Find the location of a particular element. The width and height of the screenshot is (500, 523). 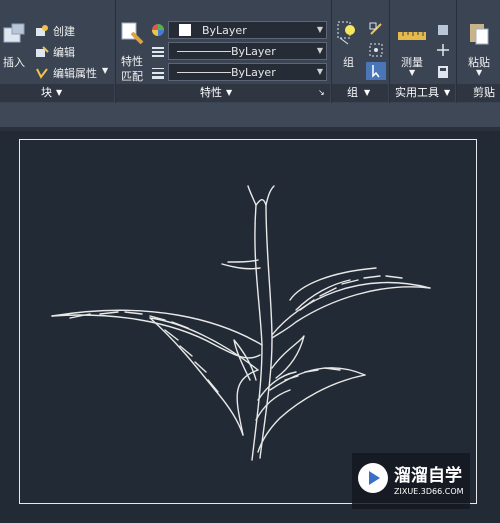

watermark-badge: 溜溜自学 ZIXUE.3D66.COM is located at coordinates (411, 481).